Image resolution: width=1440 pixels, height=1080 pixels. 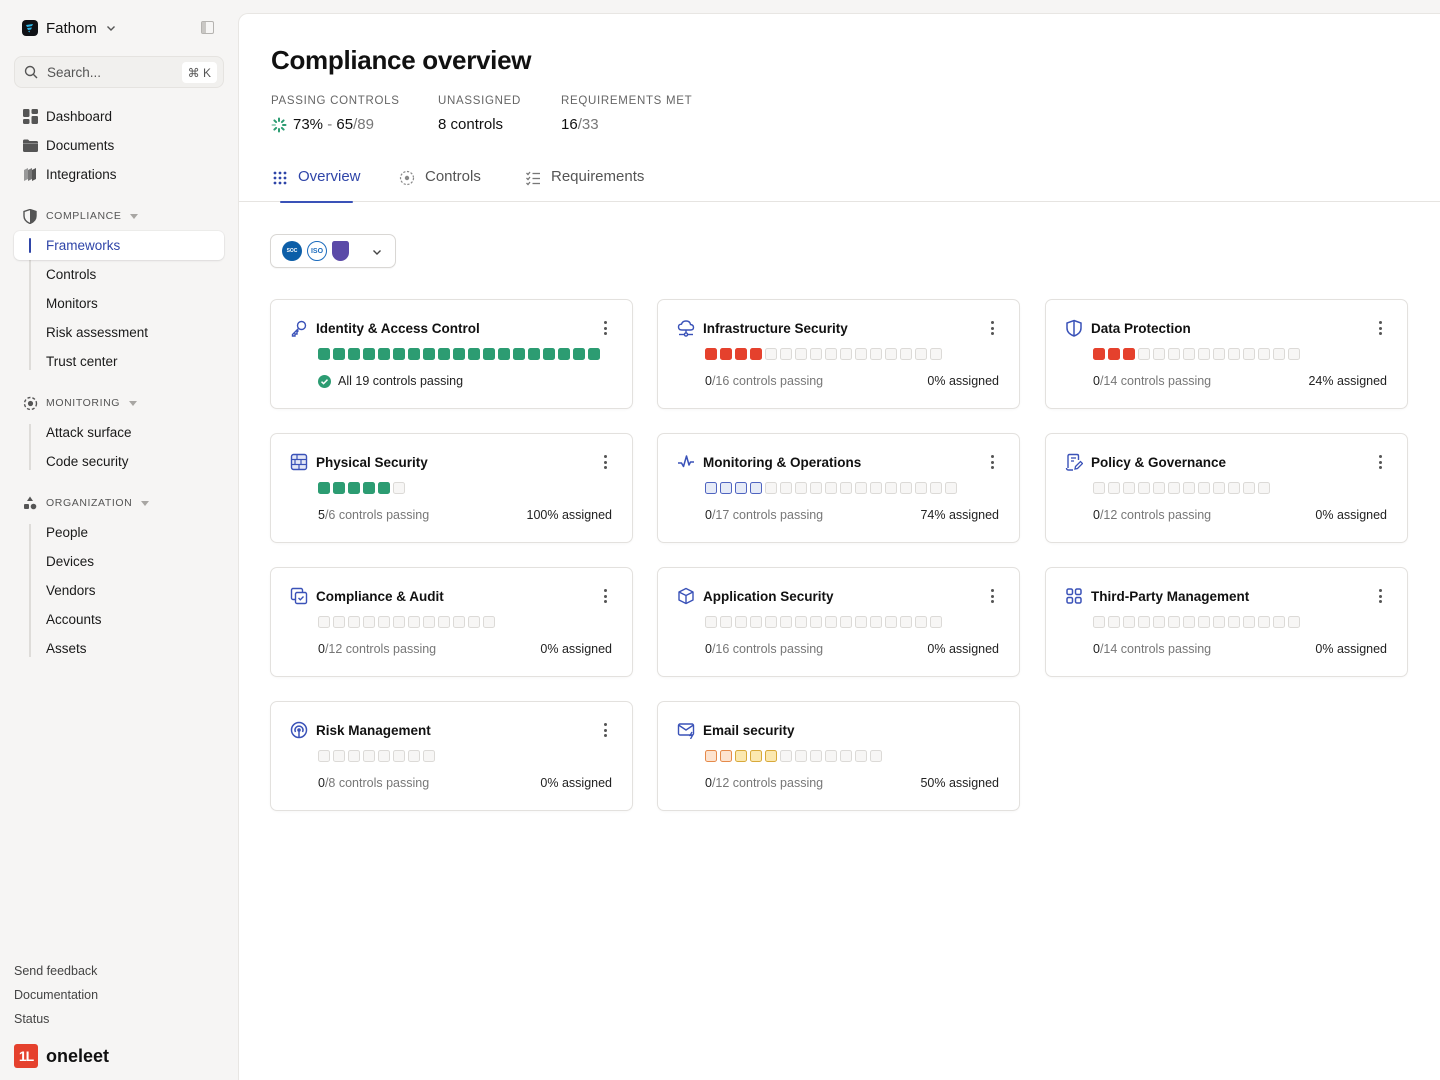 I want to click on sidebar-item-accounts: Accounts, so click(x=119, y=619).